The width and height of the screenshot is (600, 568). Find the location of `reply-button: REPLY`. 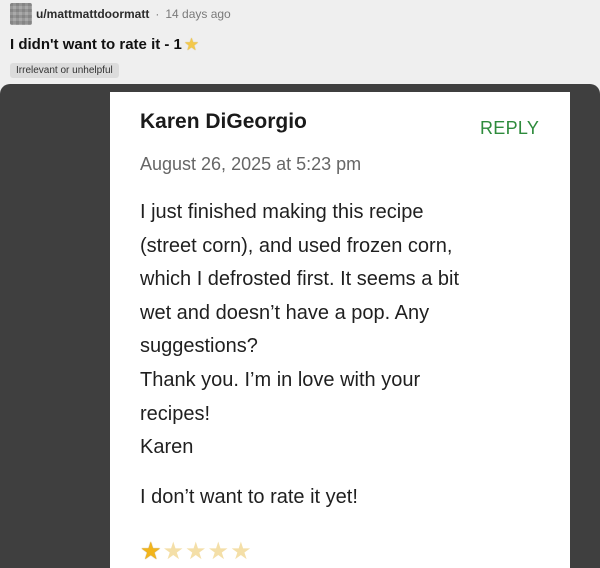

reply-button: REPLY is located at coordinates (509, 128).